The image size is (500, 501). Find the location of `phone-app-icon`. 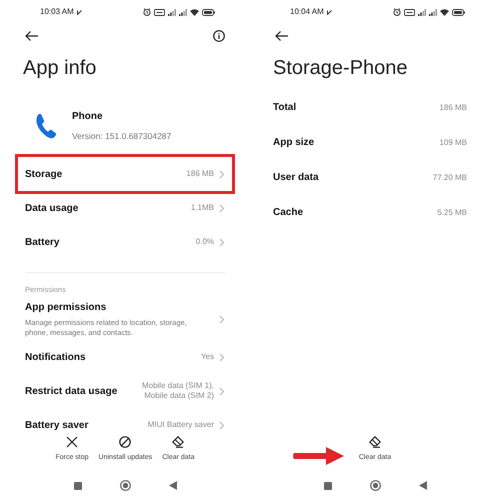

phone-app-icon is located at coordinates (46, 126).